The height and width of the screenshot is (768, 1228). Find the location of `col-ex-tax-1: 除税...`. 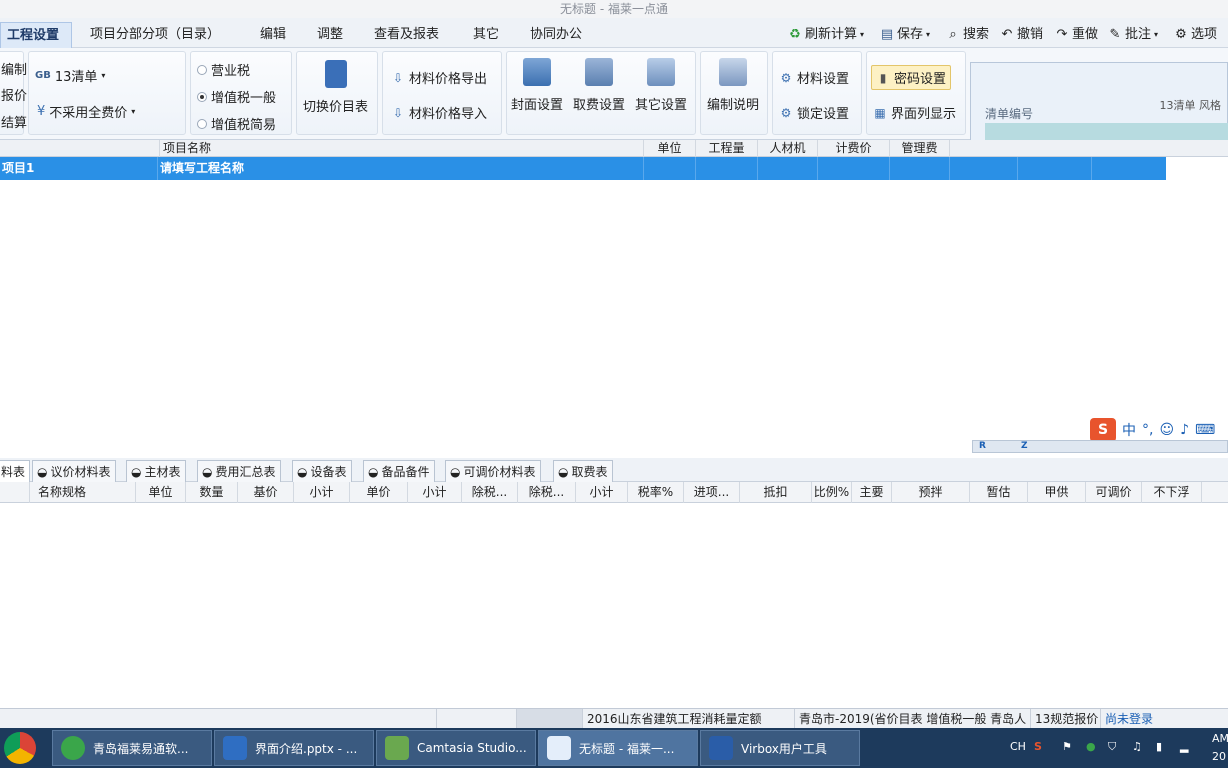

col-ex-tax-1: 除税... is located at coordinates (490, 492).